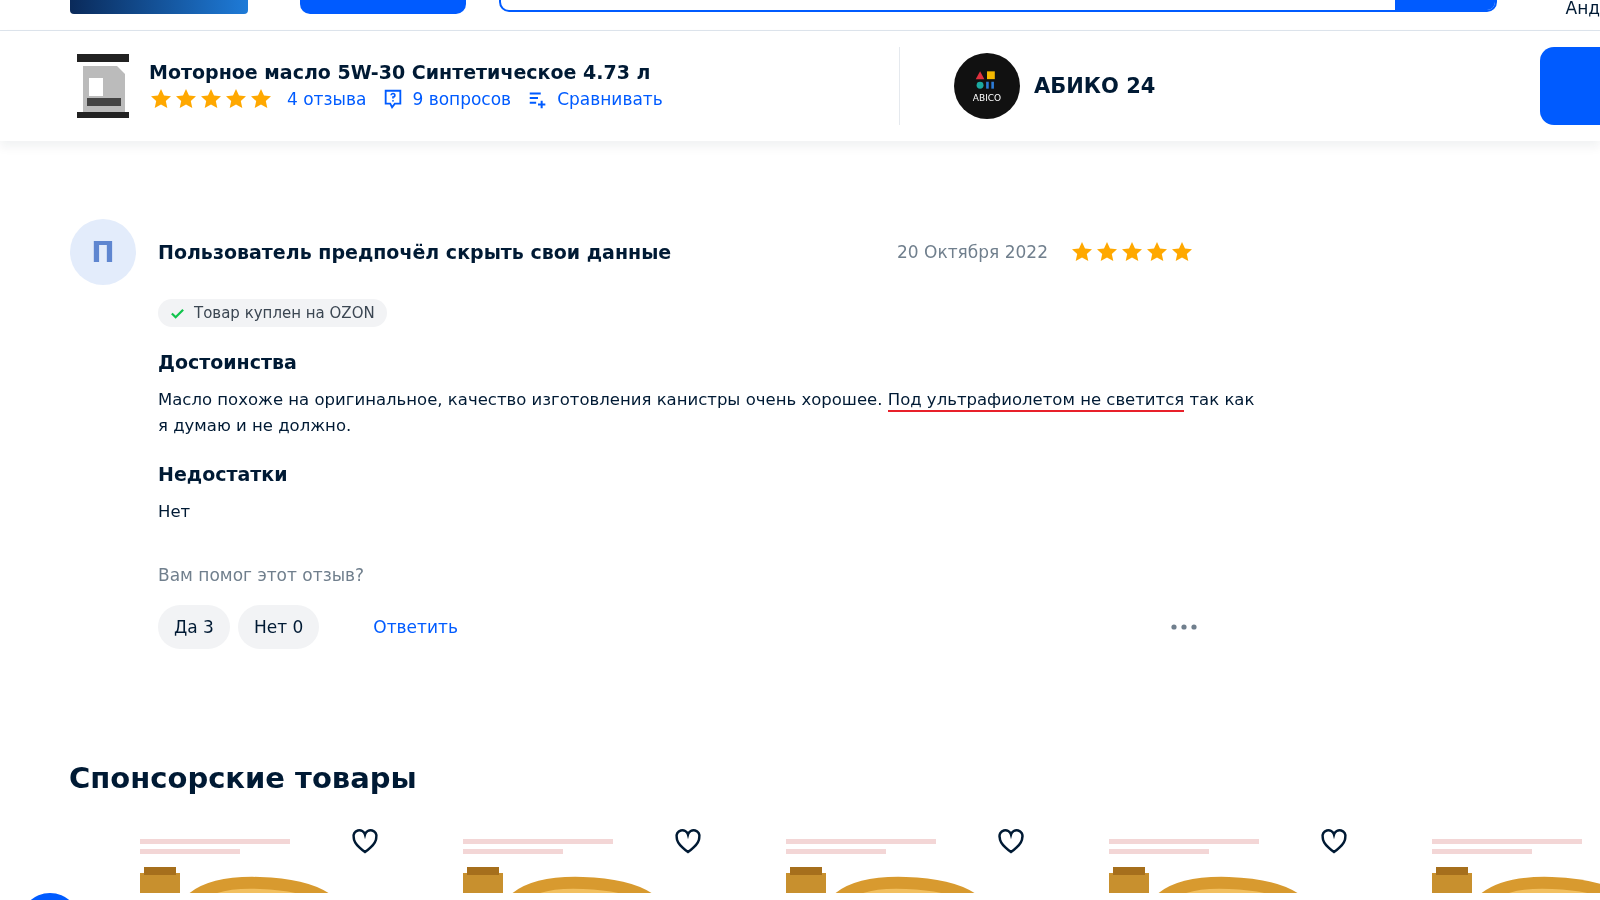 The width and height of the screenshot is (1600, 900). Describe the element at coordinates (383, 7) in the screenshot. I see `catalog-button` at that location.